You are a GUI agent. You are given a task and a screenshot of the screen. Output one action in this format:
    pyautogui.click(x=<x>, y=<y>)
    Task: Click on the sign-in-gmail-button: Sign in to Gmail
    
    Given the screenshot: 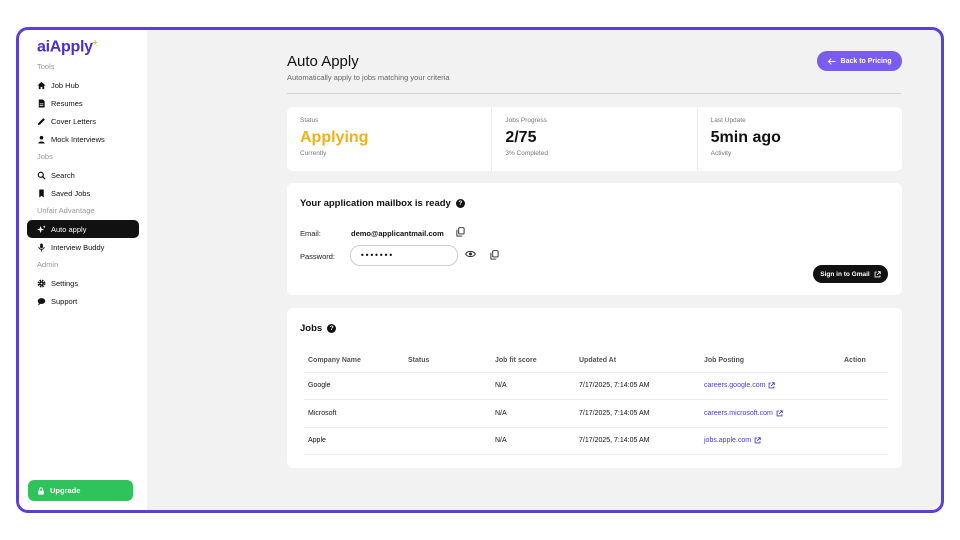 What is the action you would take?
    pyautogui.click(x=850, y=274)
    